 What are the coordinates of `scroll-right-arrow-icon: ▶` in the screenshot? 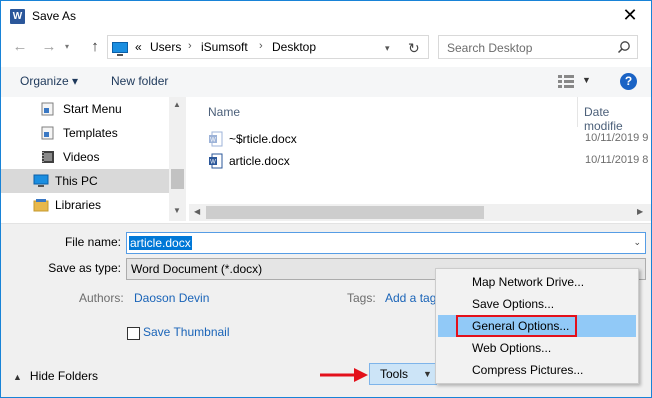 It's located at (640, 211).